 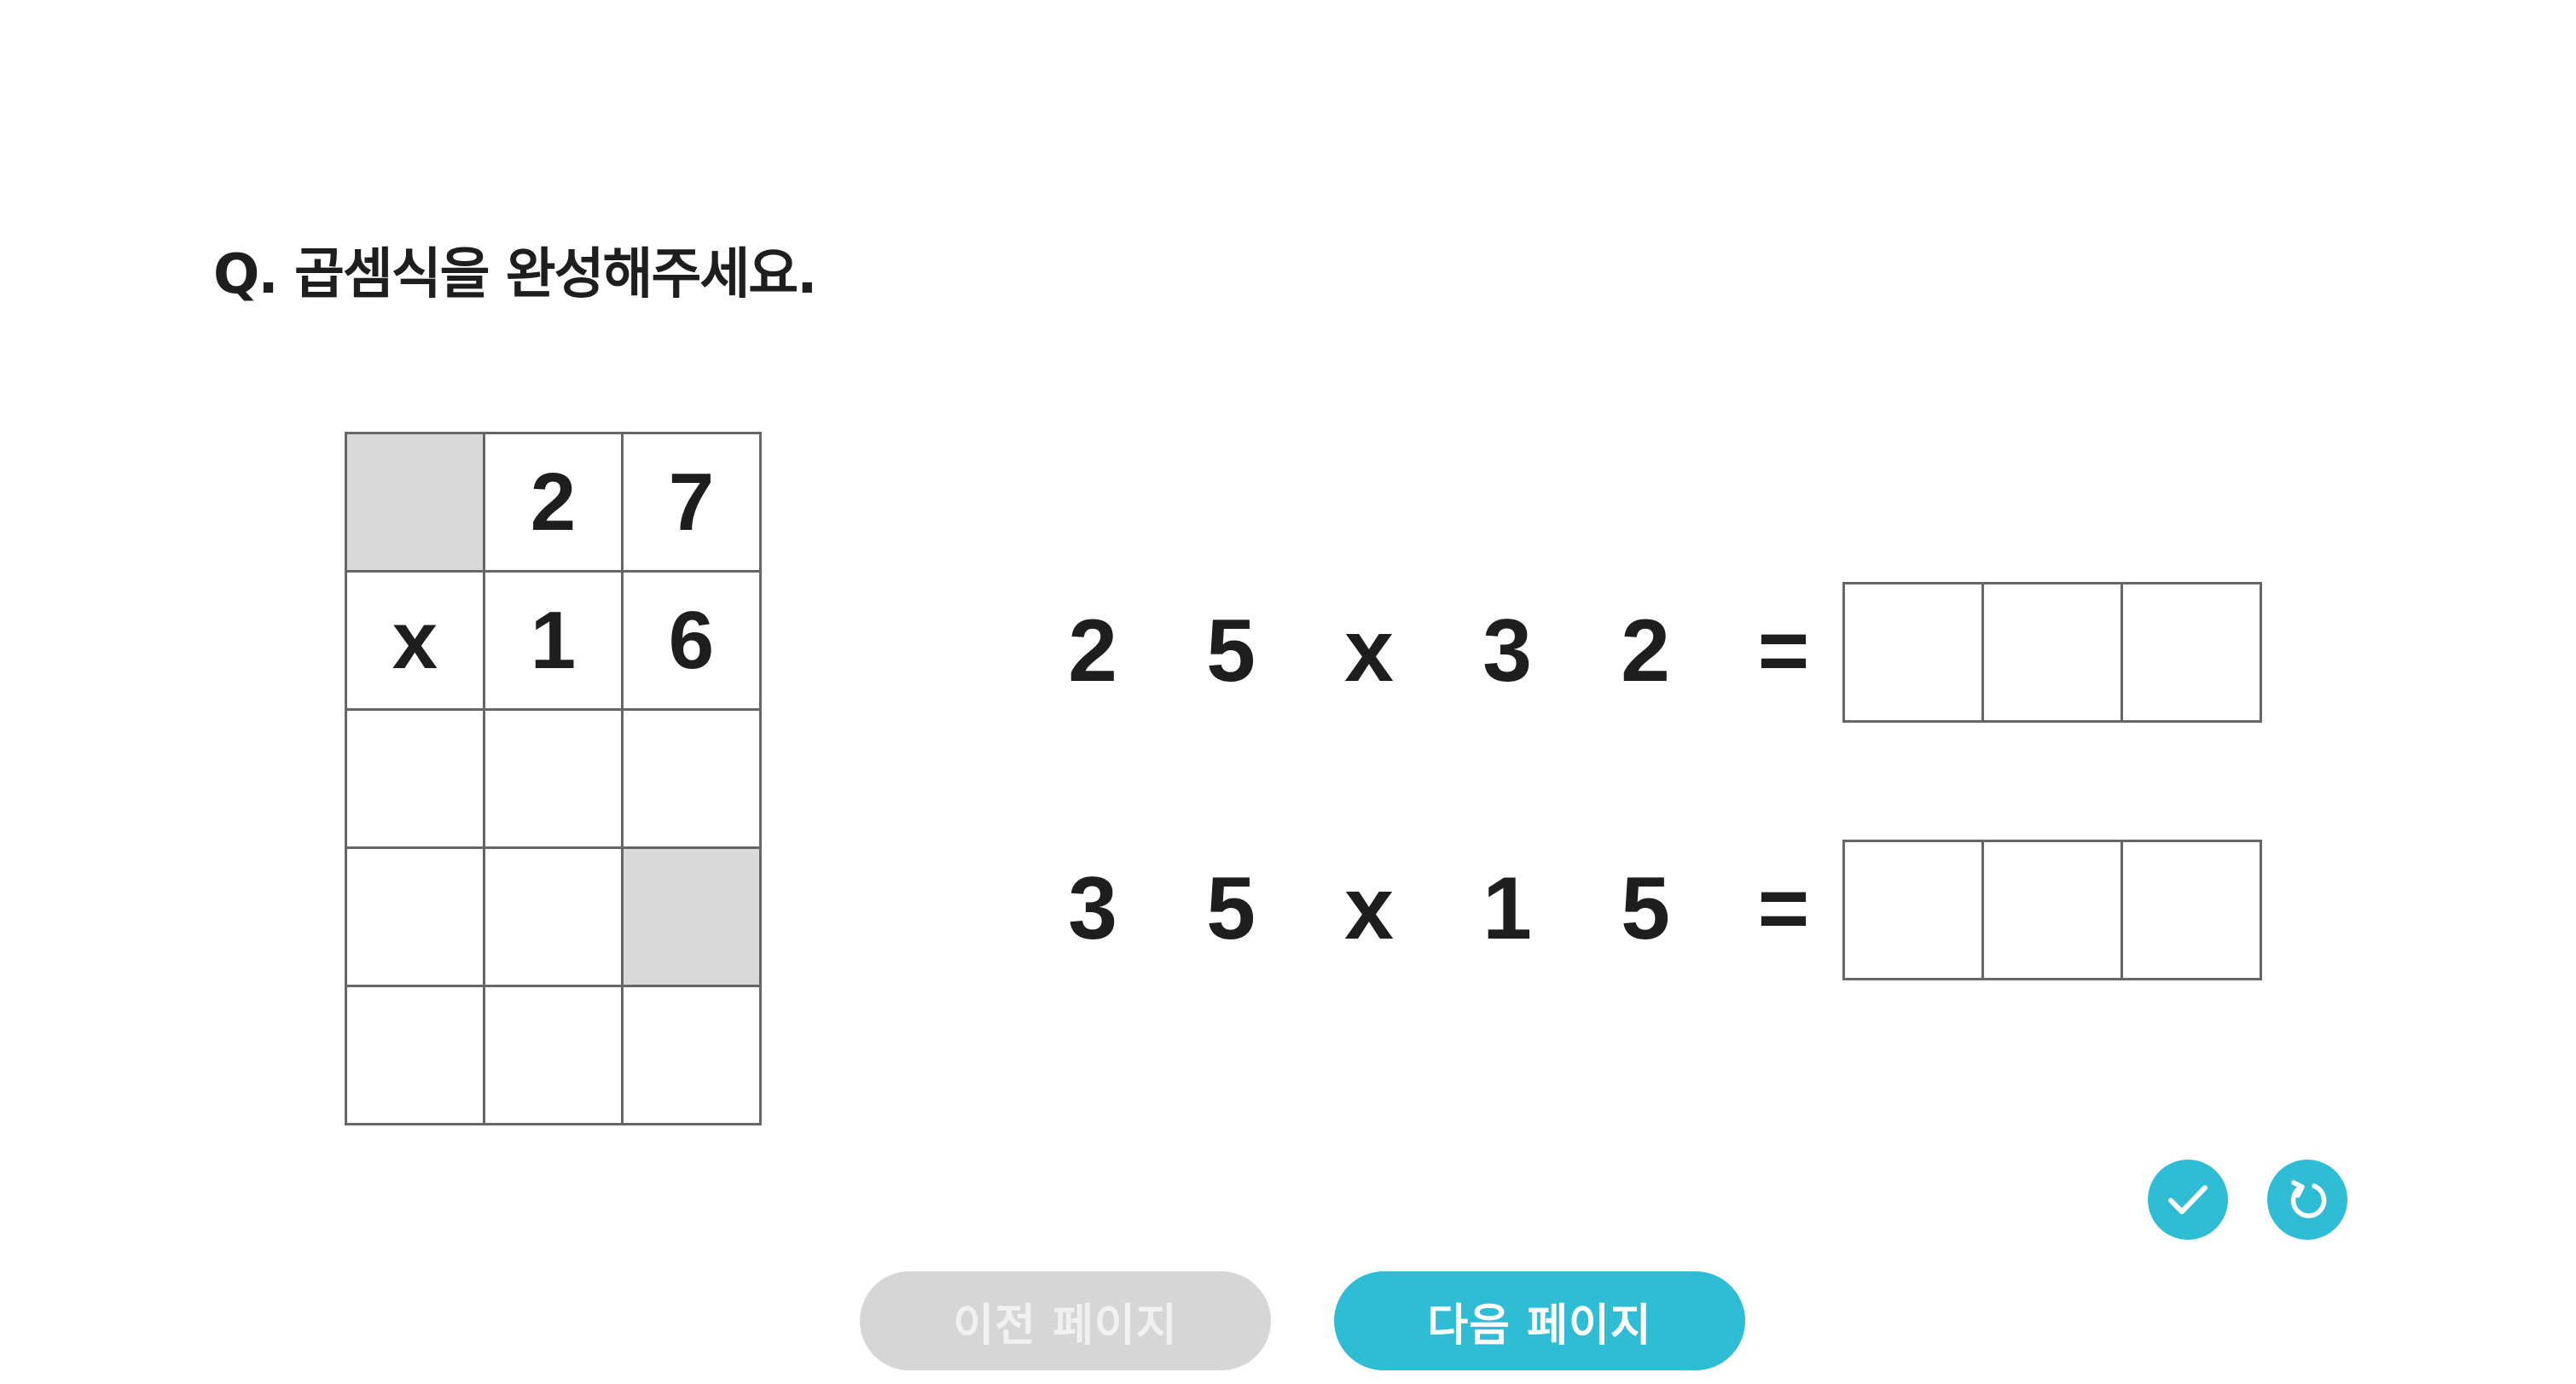 What do you see at coordinates (1539, 1321) in the screenshot?
I see `next-page-button: 다음 페이지` at bounding box center [1539, 1321].